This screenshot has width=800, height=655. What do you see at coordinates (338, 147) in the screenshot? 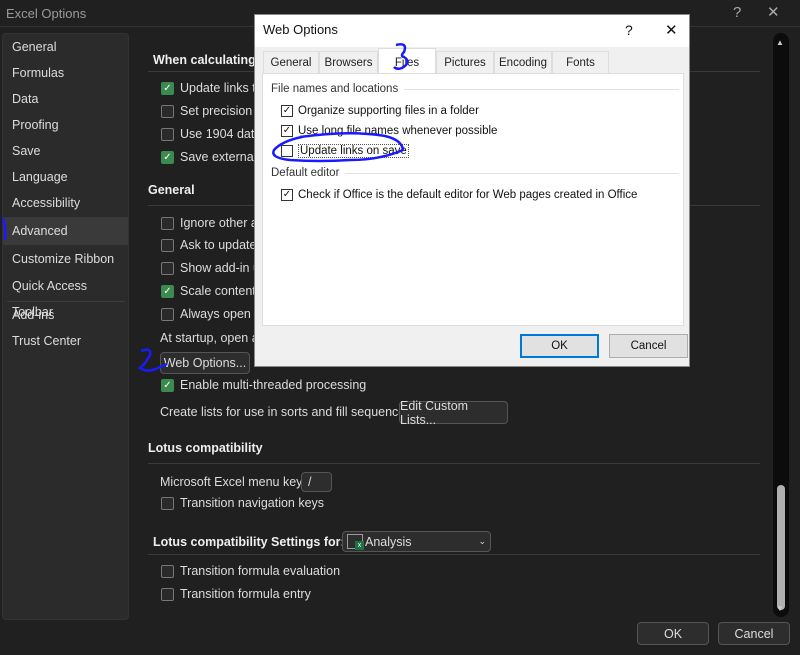
I see `annotation-circle` at bounding box center [338, 147].